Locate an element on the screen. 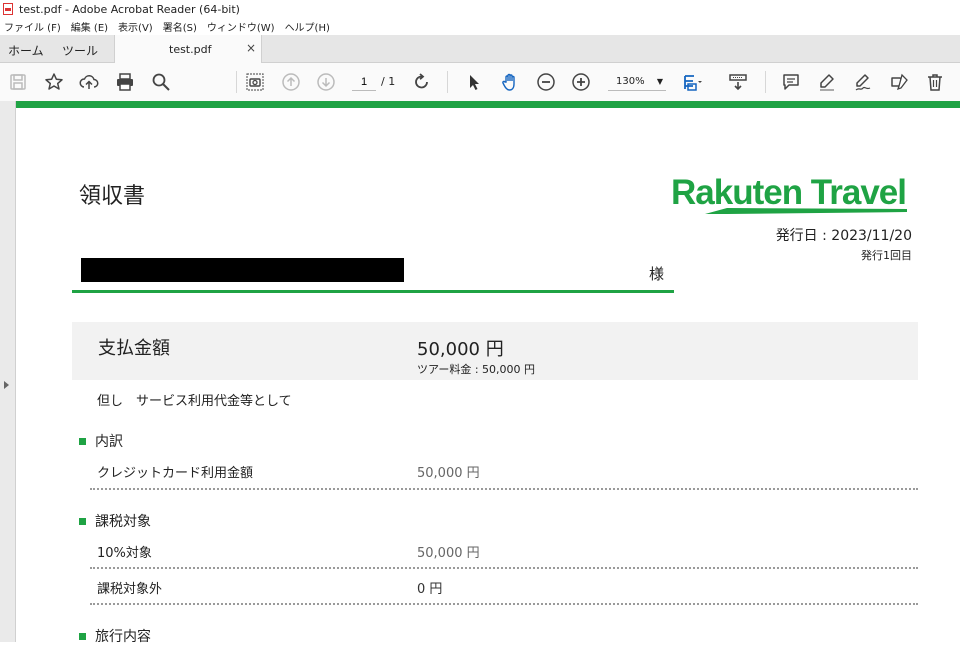 This screenshot has width=960, height=646. print-icon is located at coordinates (125, 82).